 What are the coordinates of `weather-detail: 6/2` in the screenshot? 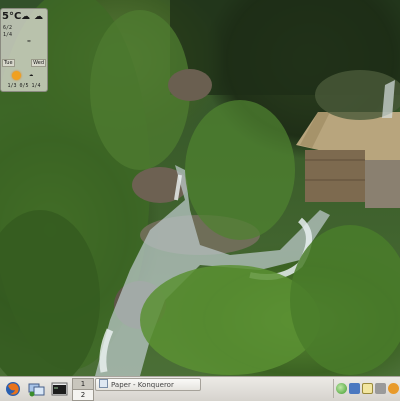 It's located at (8, 28).